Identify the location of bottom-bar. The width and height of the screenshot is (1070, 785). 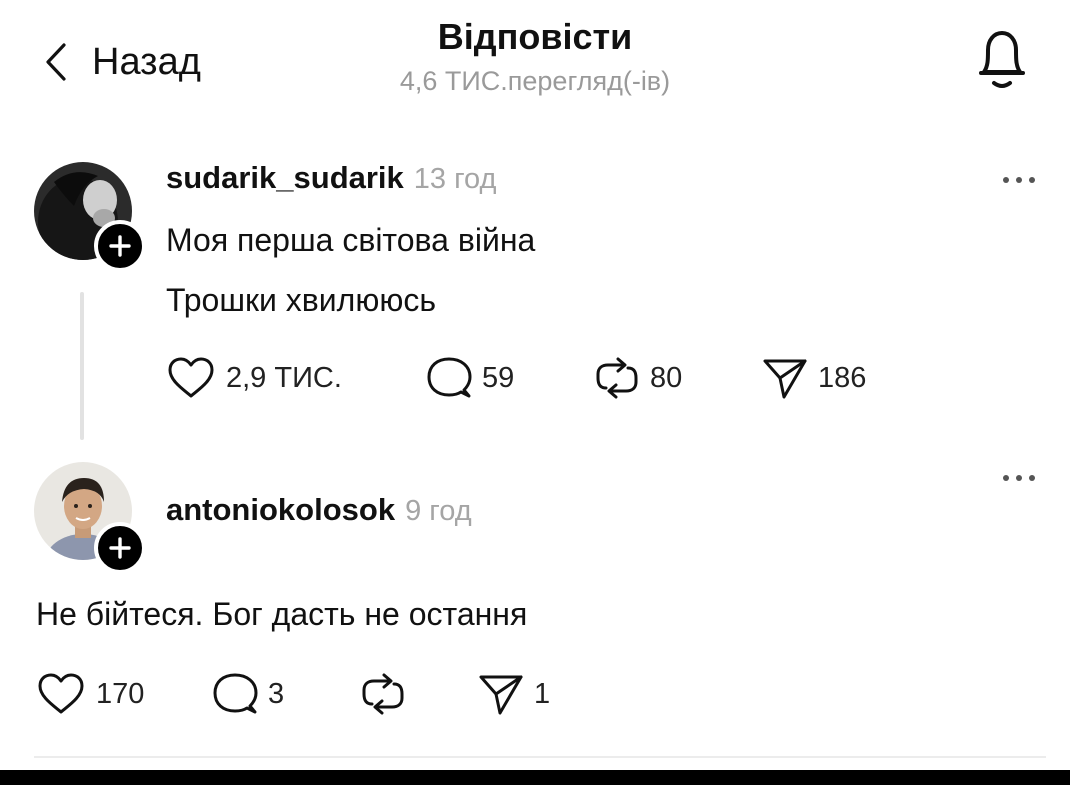
(535, 777).